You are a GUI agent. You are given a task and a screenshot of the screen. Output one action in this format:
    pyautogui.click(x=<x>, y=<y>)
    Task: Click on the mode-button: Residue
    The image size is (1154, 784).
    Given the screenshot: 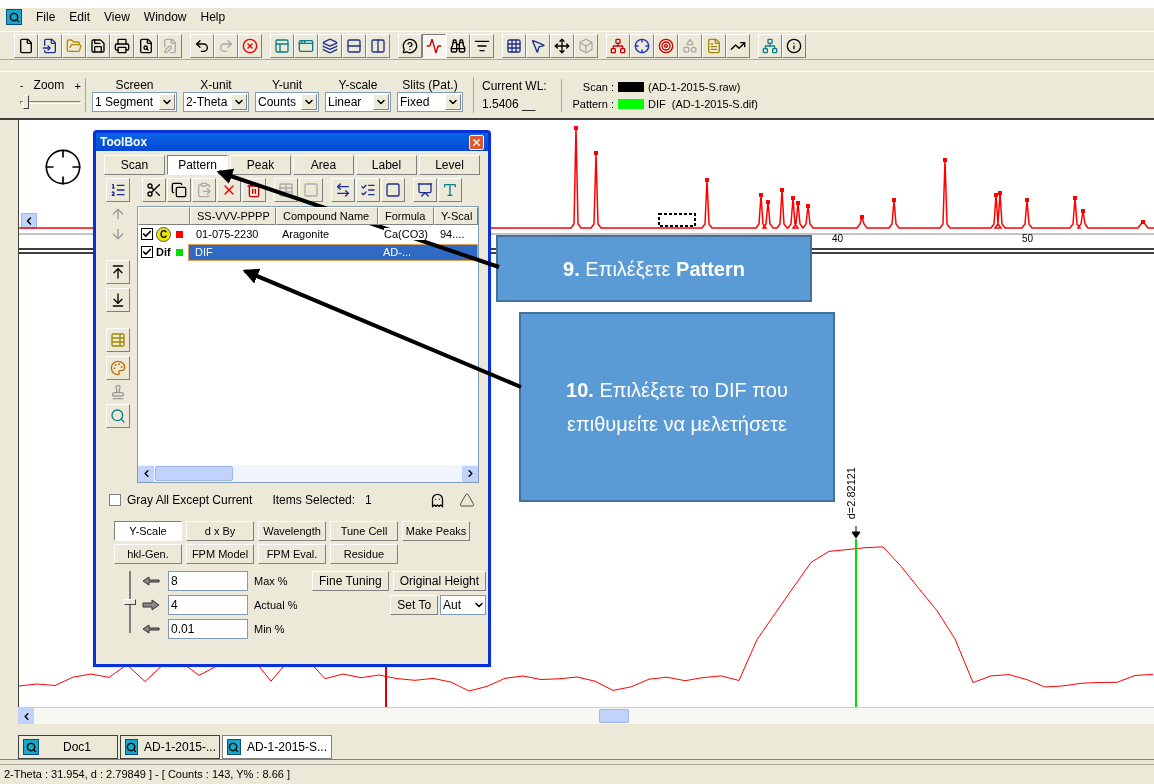 What is the action you would take?
    pyautogui.click(x=364, y=554)
    